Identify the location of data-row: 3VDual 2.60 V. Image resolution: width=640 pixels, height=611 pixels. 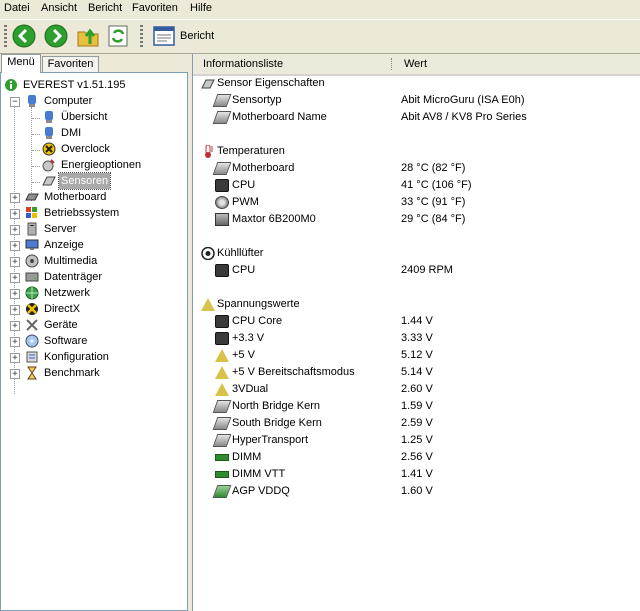
(416, 389).